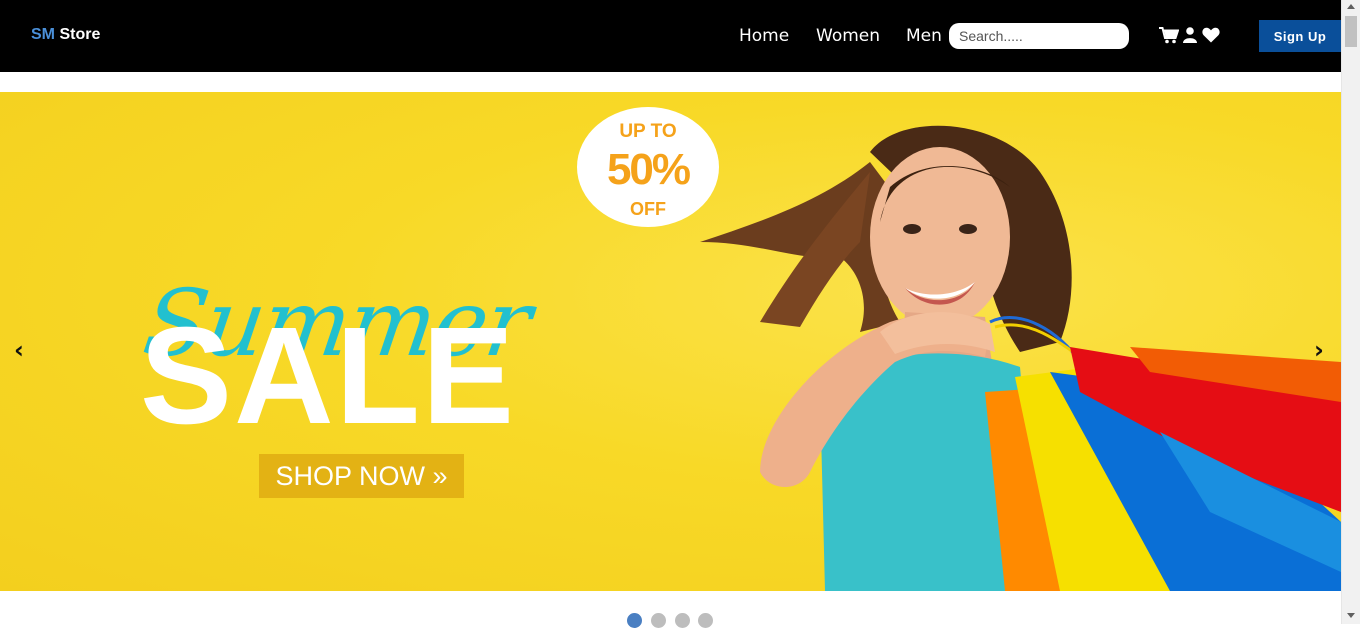  Describe the element at coordinates (1039, 36) in the screenshot. I see `search-input` at that location.